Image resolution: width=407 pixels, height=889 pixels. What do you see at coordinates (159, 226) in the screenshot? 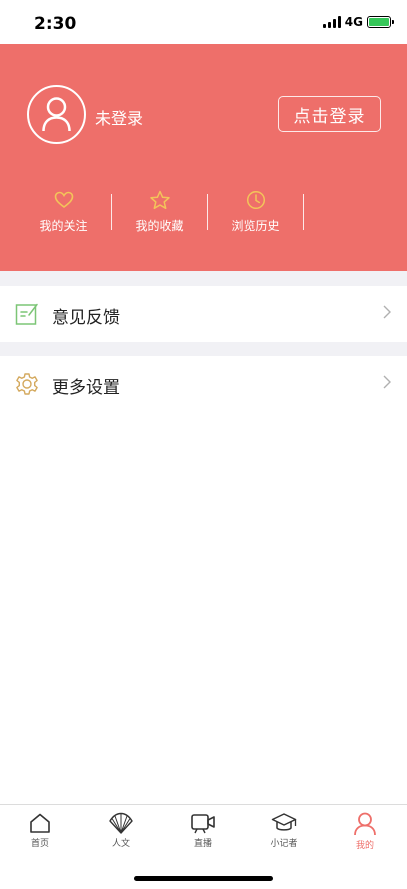
I see `quick-link-label: 我的收藏` at bounding box center [159, 226].